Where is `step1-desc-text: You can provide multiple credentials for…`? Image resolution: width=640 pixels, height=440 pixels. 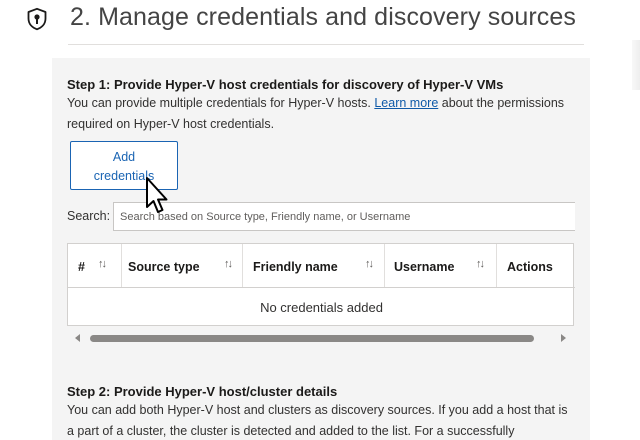 step1-desc-text: You can provide multiple credentials for… is located at coordinates (221, 103).